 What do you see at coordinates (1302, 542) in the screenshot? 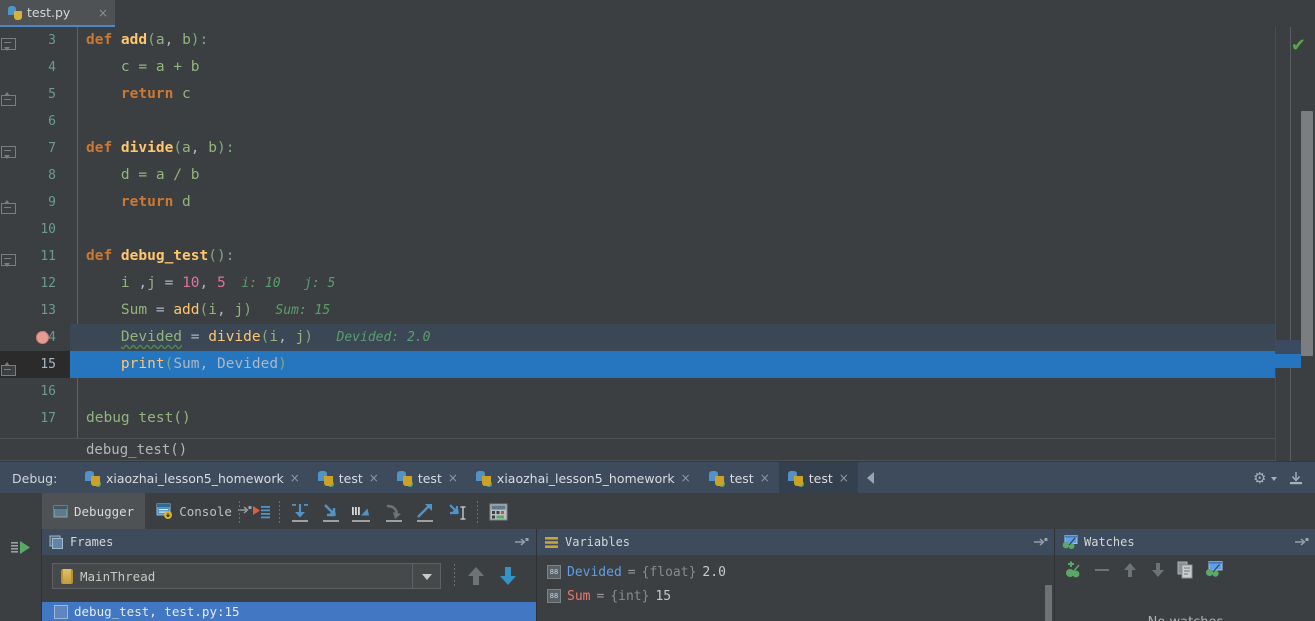
I see `pin-watches-icon` at bounding box center [1302, 542].